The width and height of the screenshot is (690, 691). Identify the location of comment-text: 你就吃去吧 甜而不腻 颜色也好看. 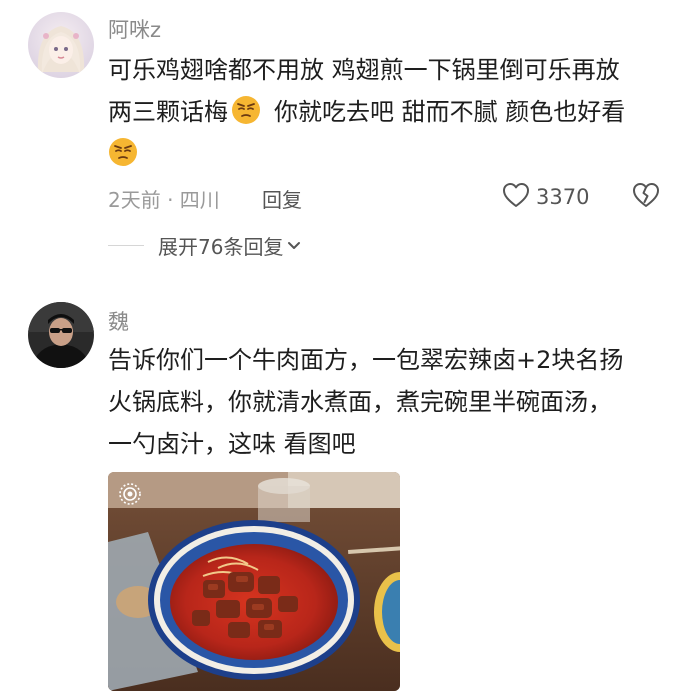
(450, 112).